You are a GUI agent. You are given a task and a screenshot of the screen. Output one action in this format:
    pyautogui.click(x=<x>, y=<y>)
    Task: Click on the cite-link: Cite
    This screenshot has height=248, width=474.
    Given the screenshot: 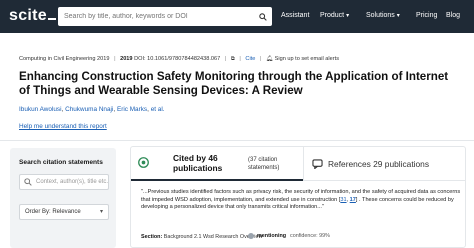 What is the action you would take?
    pyautogui.click(x=250, y=59)
    